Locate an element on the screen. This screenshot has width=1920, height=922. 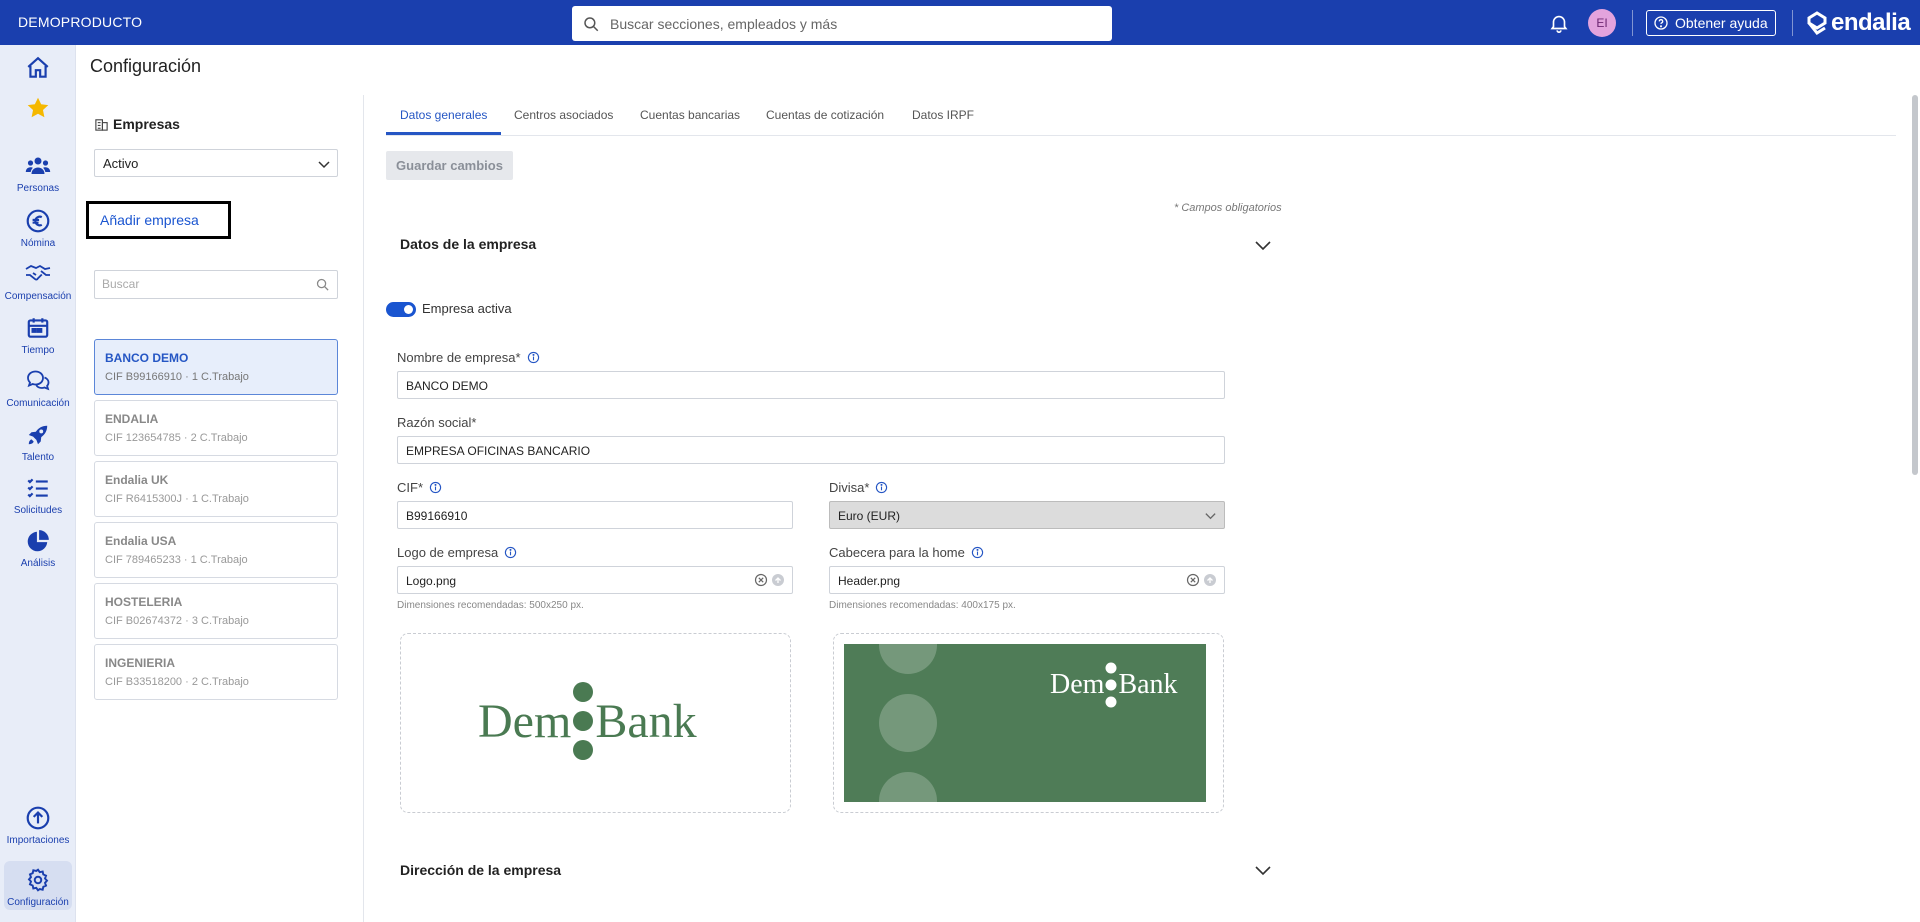
header-preview: Dem Bank is located at coordinates (1028, 723).